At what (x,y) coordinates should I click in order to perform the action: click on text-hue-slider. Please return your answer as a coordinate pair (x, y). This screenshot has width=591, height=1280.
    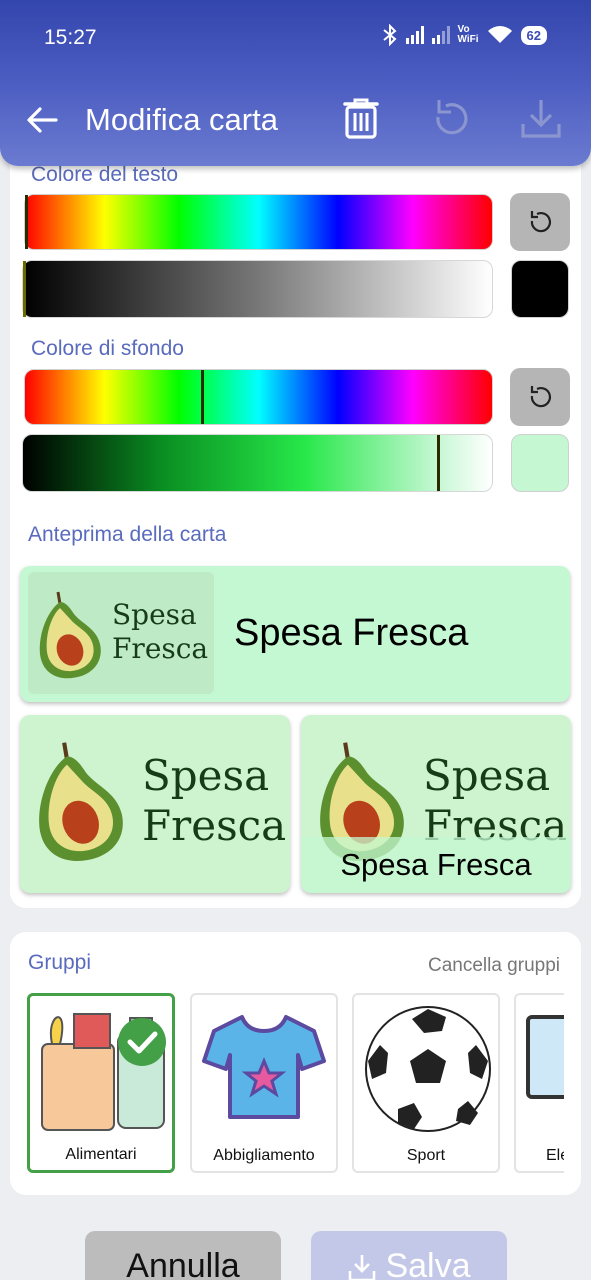
    Looking at the image, I should click on (258, 222).